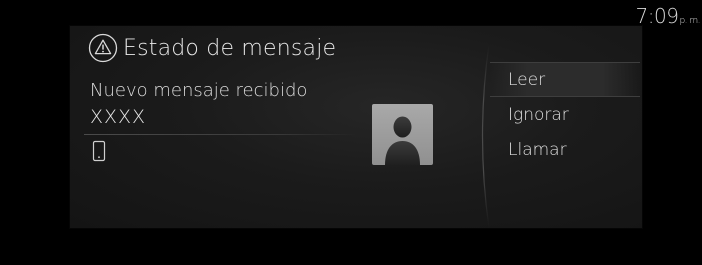  Describe the element at coordinates (485, 136) in the screenshot. I see `menu-separator-arc` at that location.